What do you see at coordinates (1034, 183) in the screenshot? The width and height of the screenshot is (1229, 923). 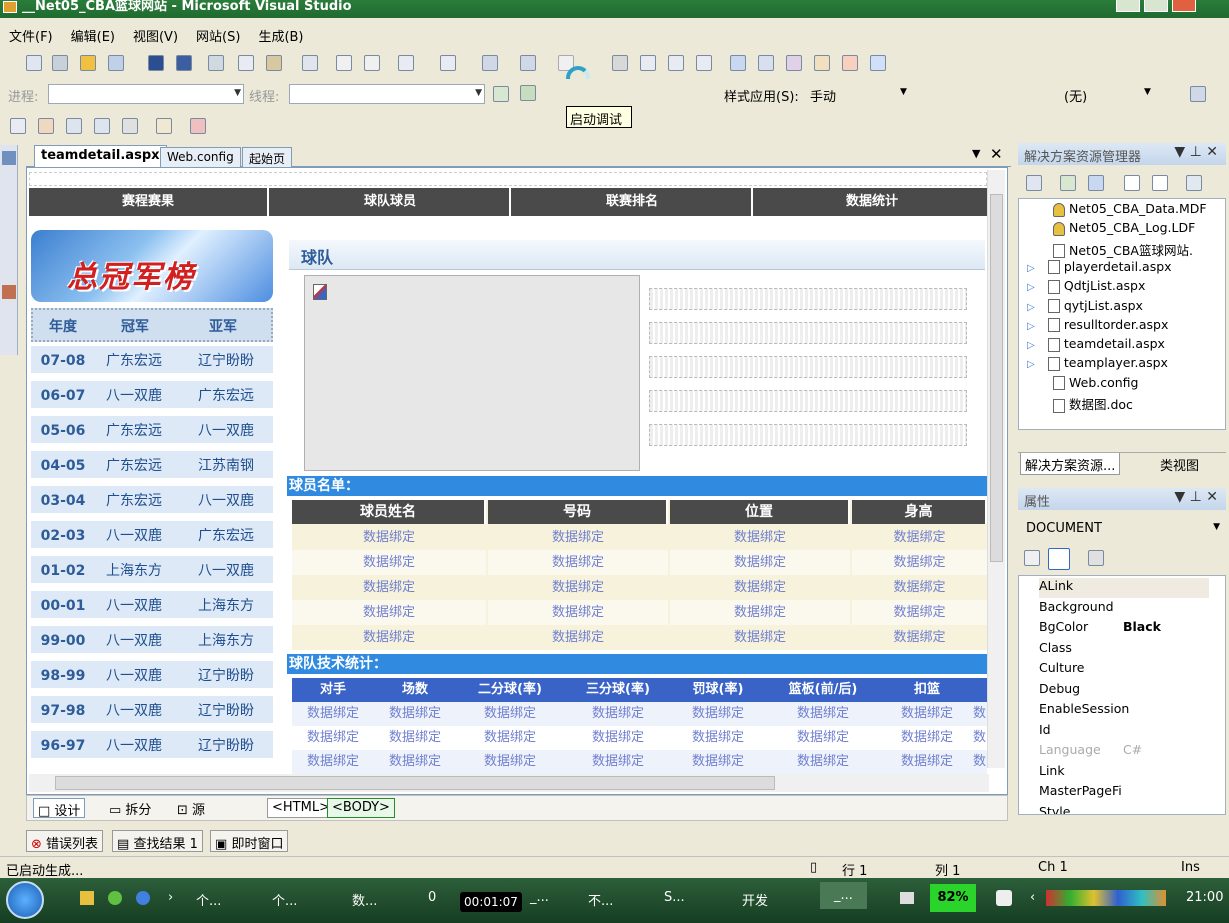 I see `properties-small-icon` at bounding box center [1034, 183].